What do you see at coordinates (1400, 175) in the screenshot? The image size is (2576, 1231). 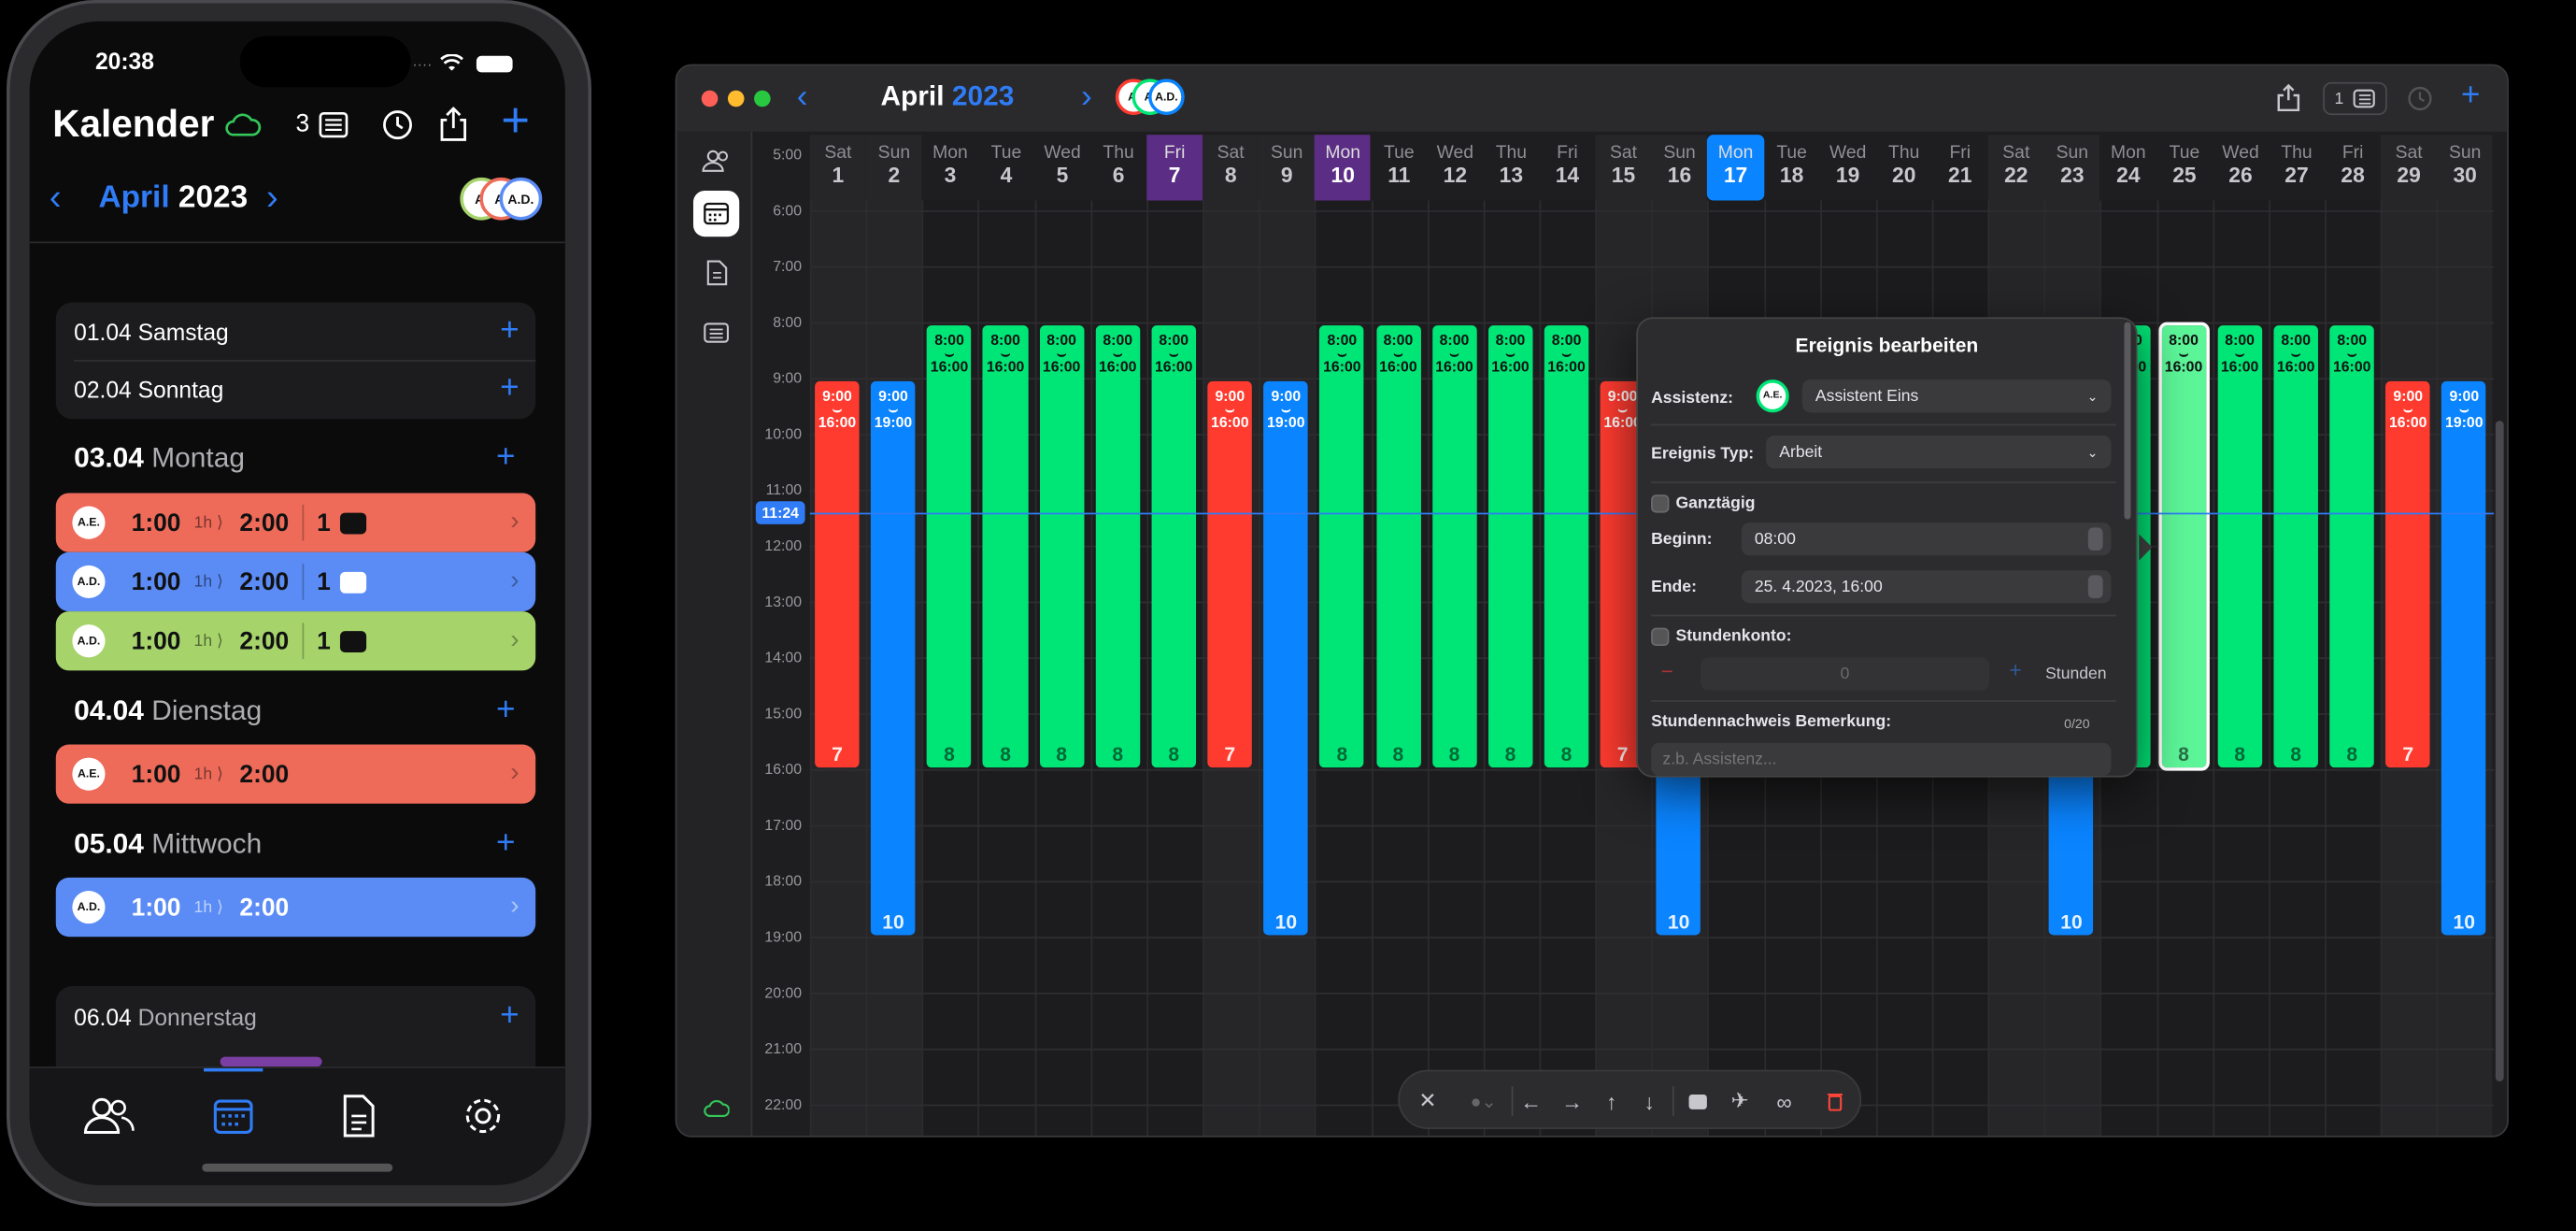 I see `day-number: 11` at bounding box center [1400, 175].